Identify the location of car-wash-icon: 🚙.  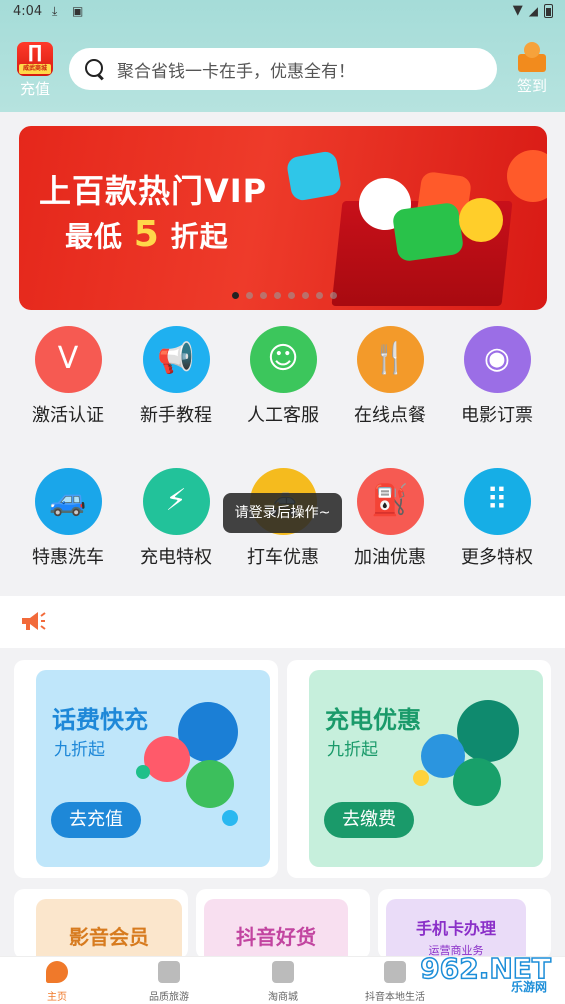
(68, 501).